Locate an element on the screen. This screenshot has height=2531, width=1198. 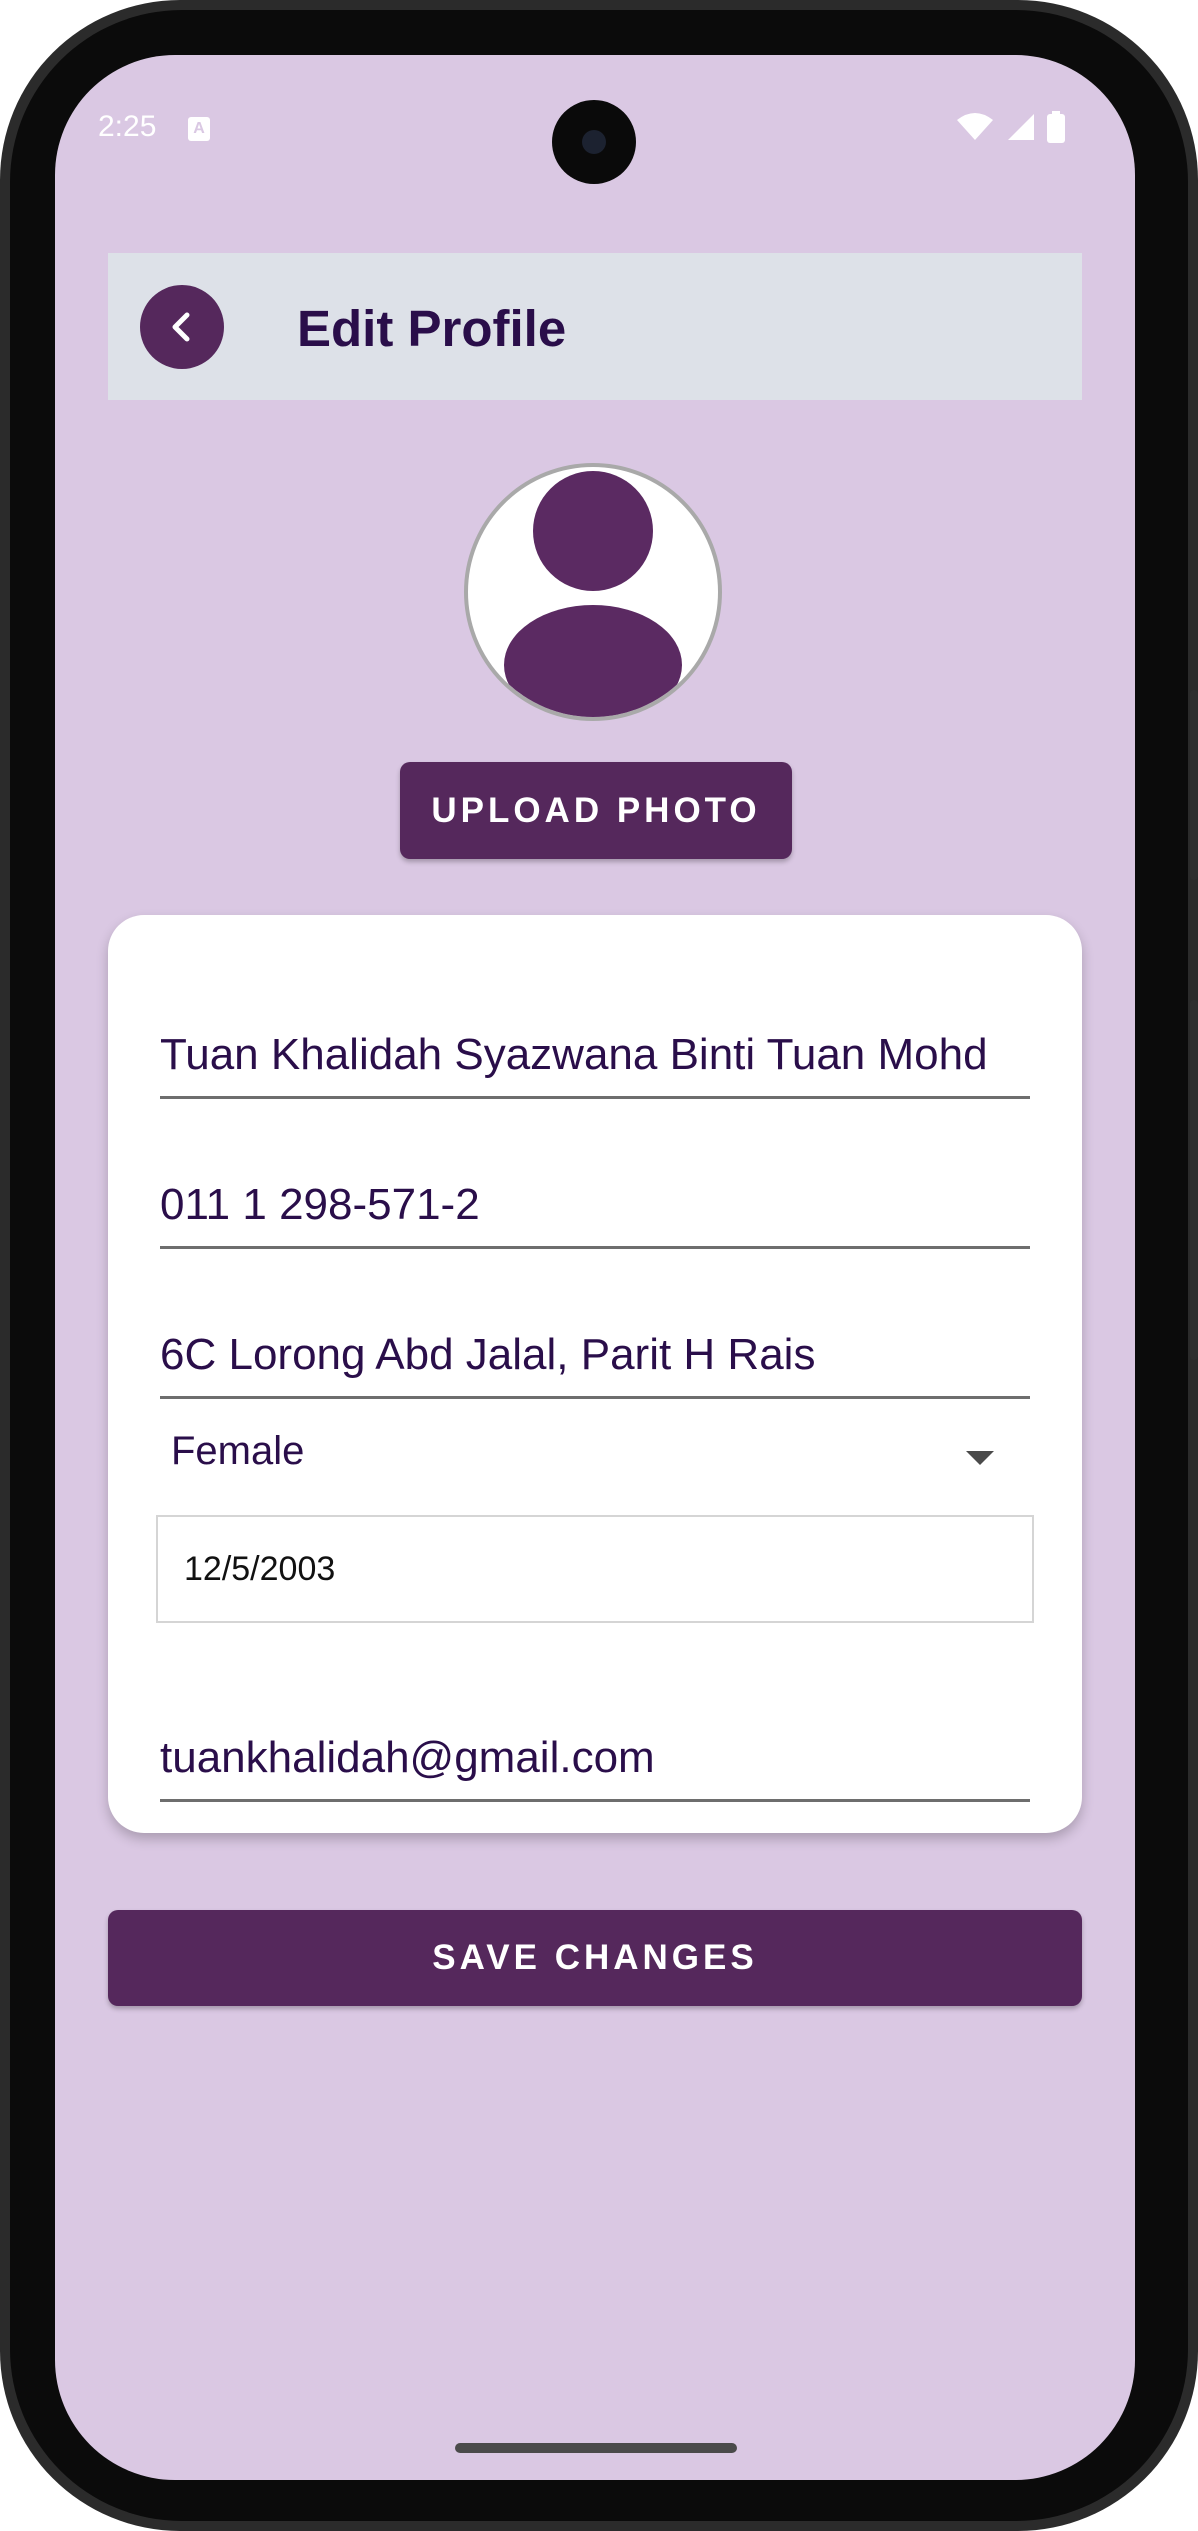
status-icons is located at coordinates (1007, 127).